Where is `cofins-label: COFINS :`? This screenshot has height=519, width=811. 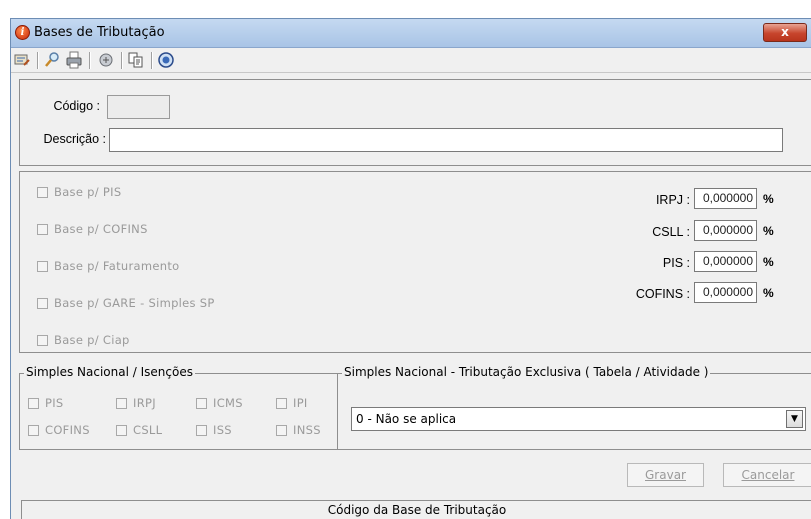 cofins-label: COFINS : is located at coordinates (662, 294).